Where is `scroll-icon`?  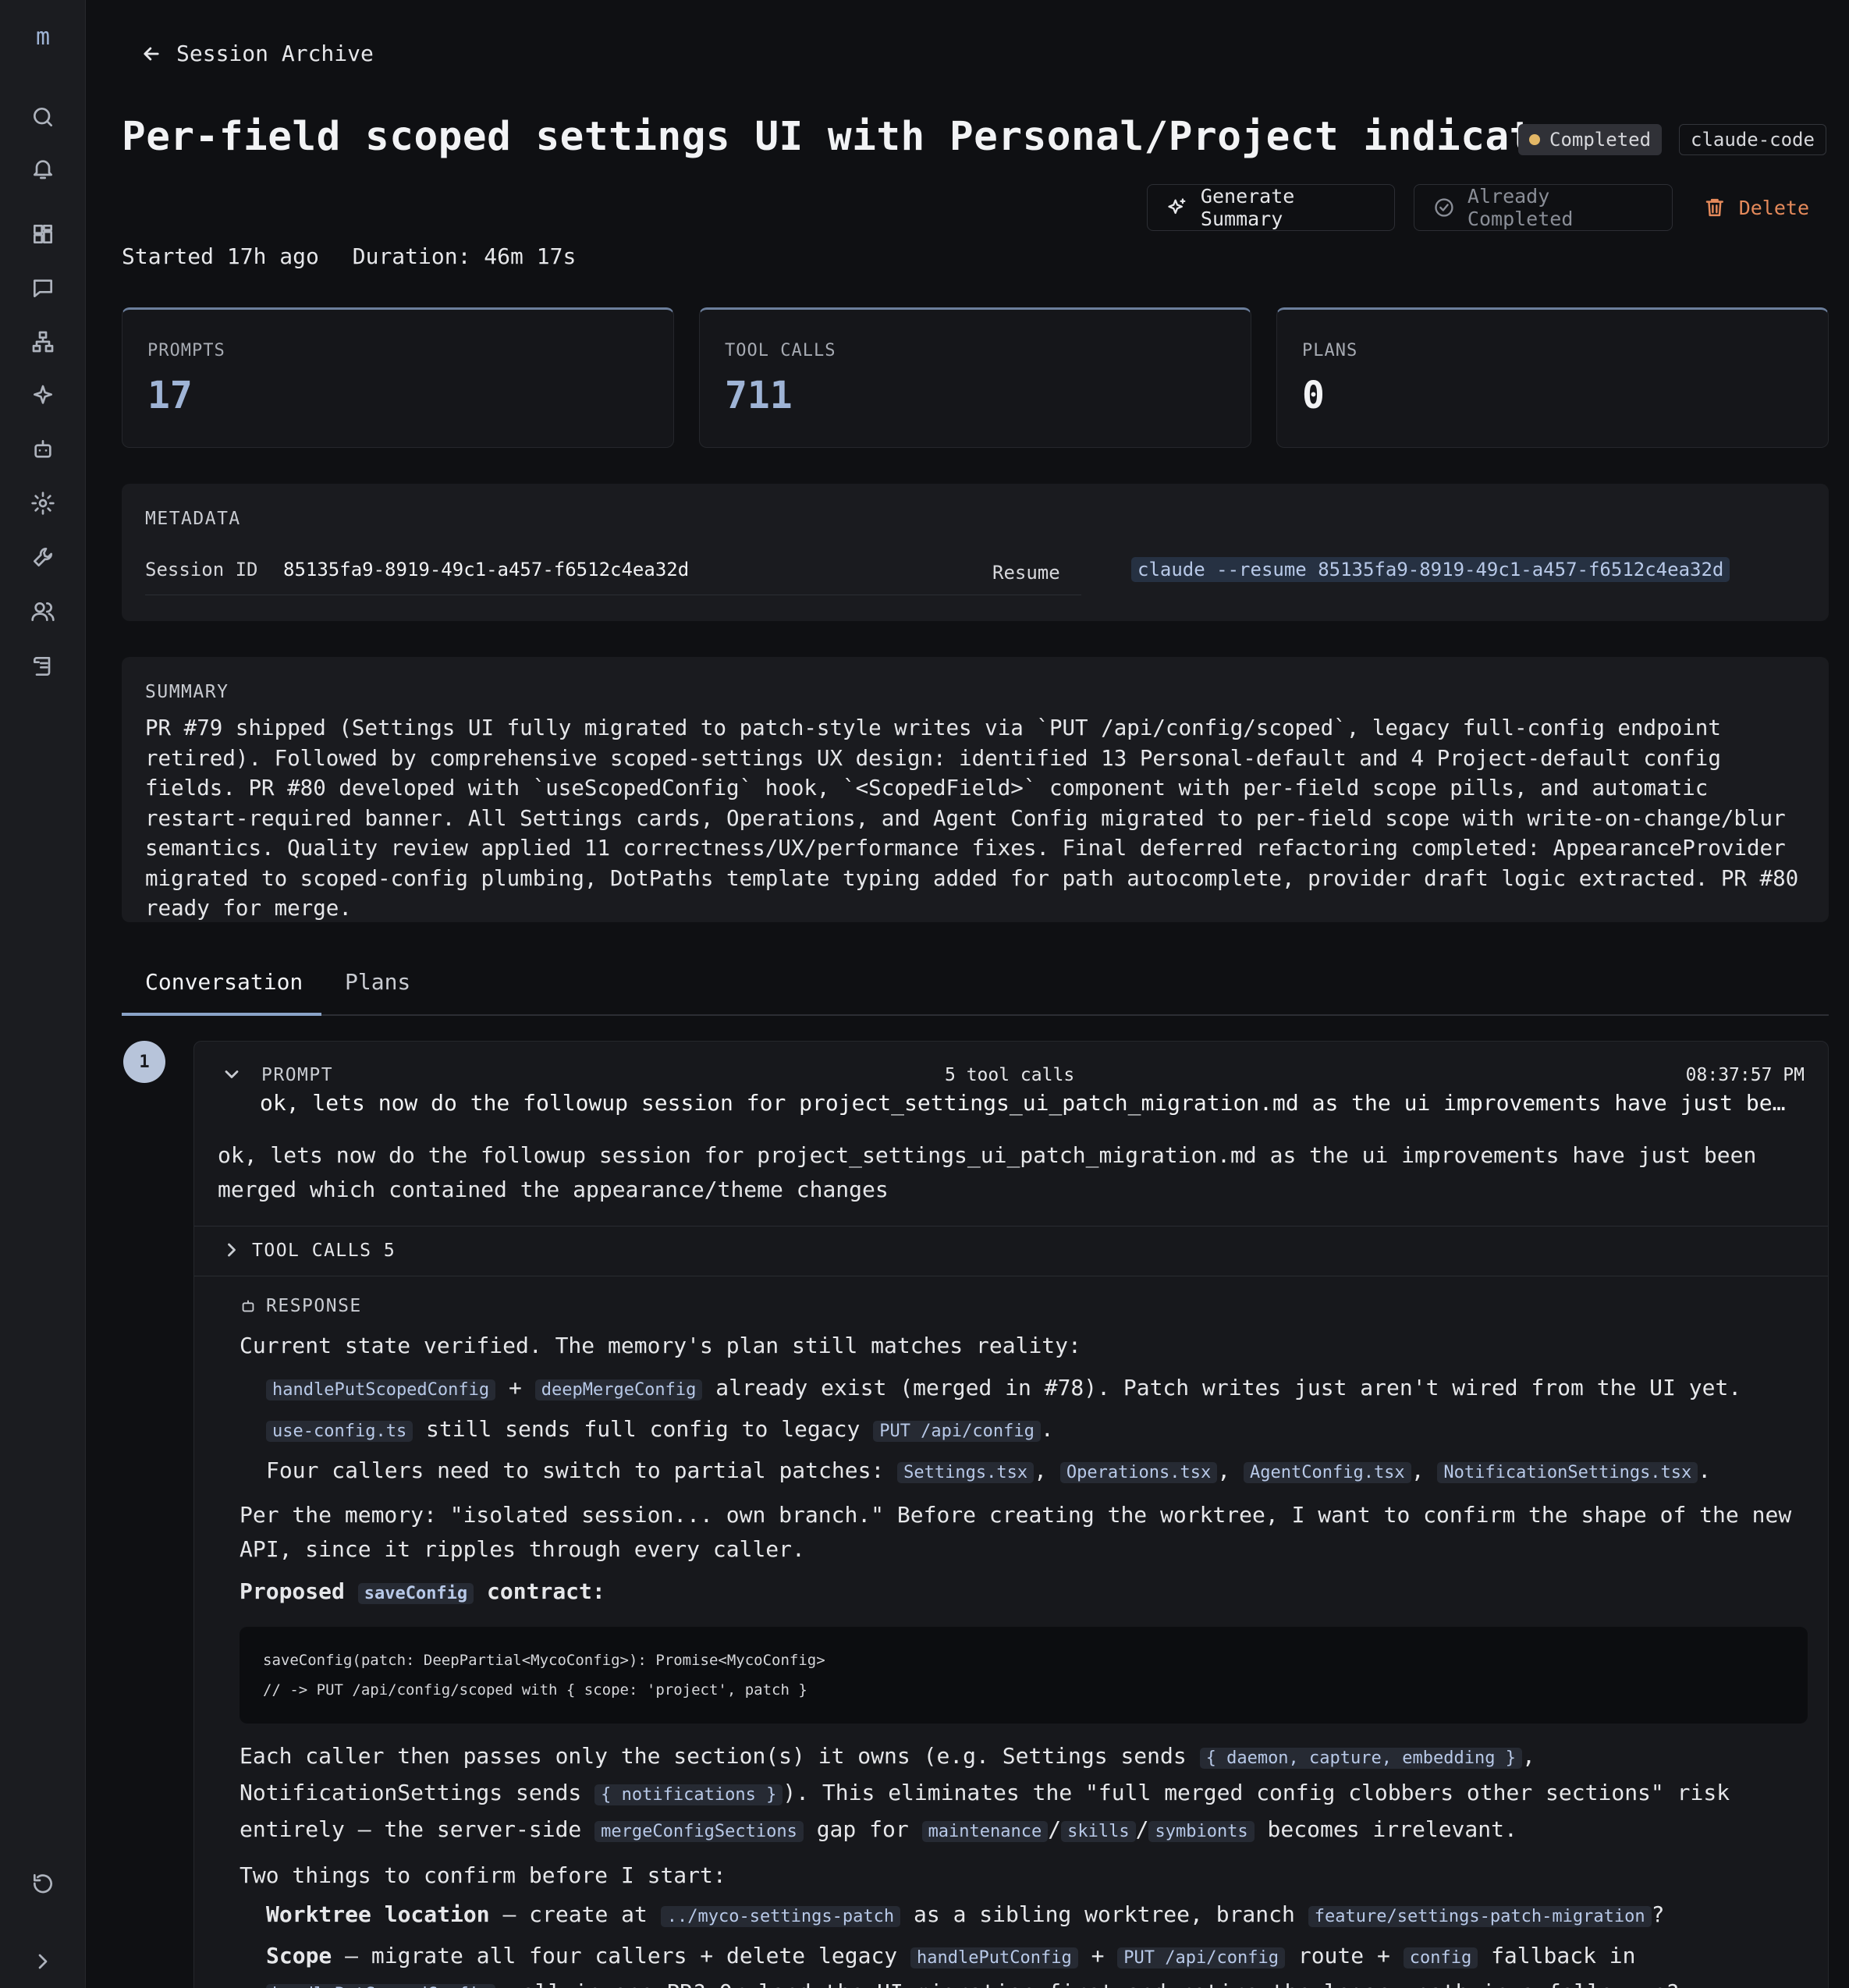 scroll-icon is located at coordinates (43, 667).